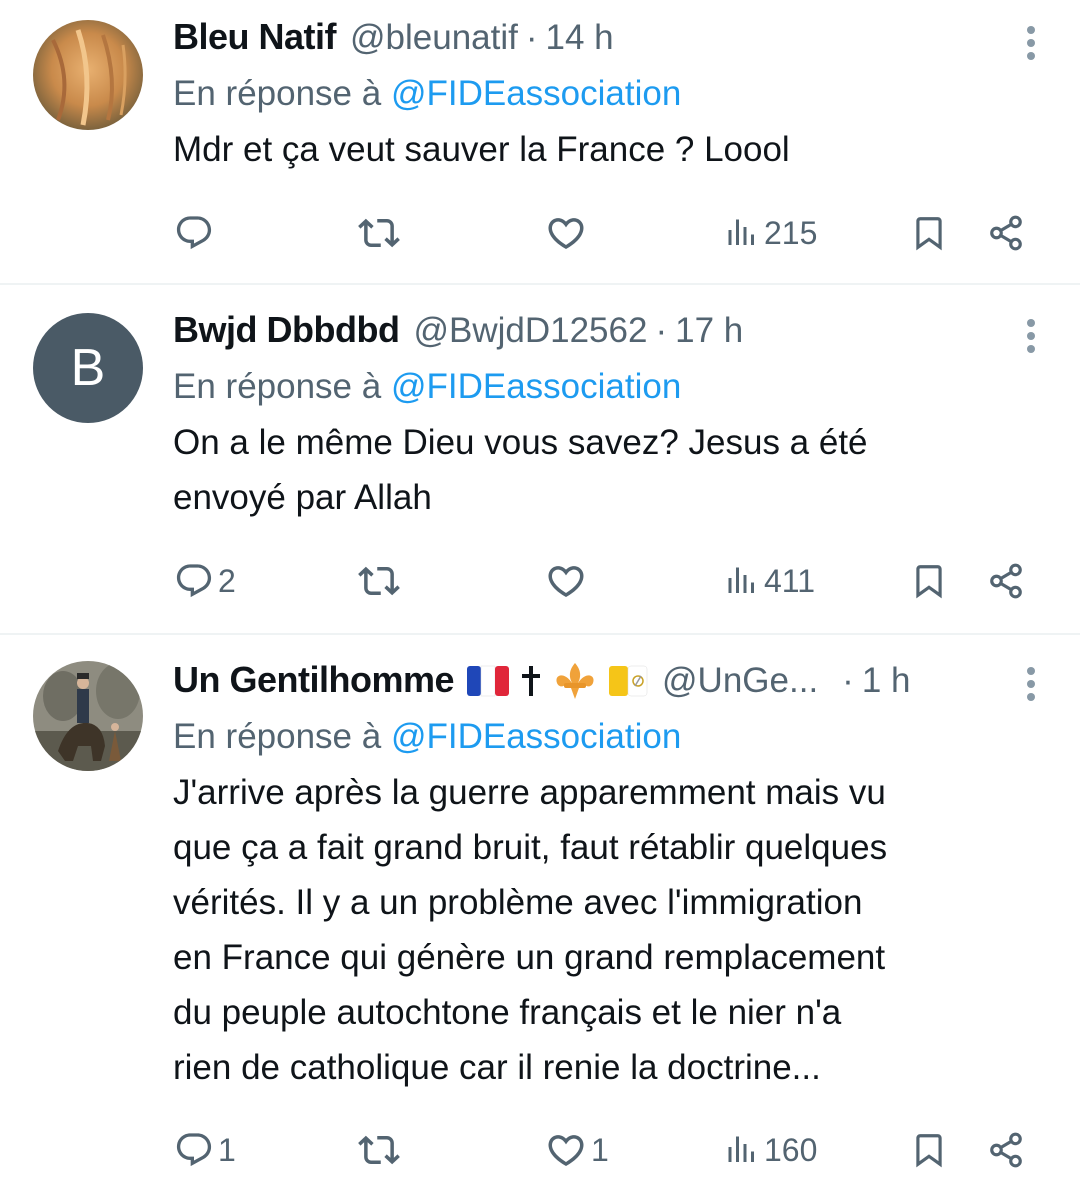 Image resolution: width=1080 pixels, height=1199 pixels. What do you see at coordinates (790, 580) in the screenshot?
I see `views-count: 411` at bounding box center [790, 580].